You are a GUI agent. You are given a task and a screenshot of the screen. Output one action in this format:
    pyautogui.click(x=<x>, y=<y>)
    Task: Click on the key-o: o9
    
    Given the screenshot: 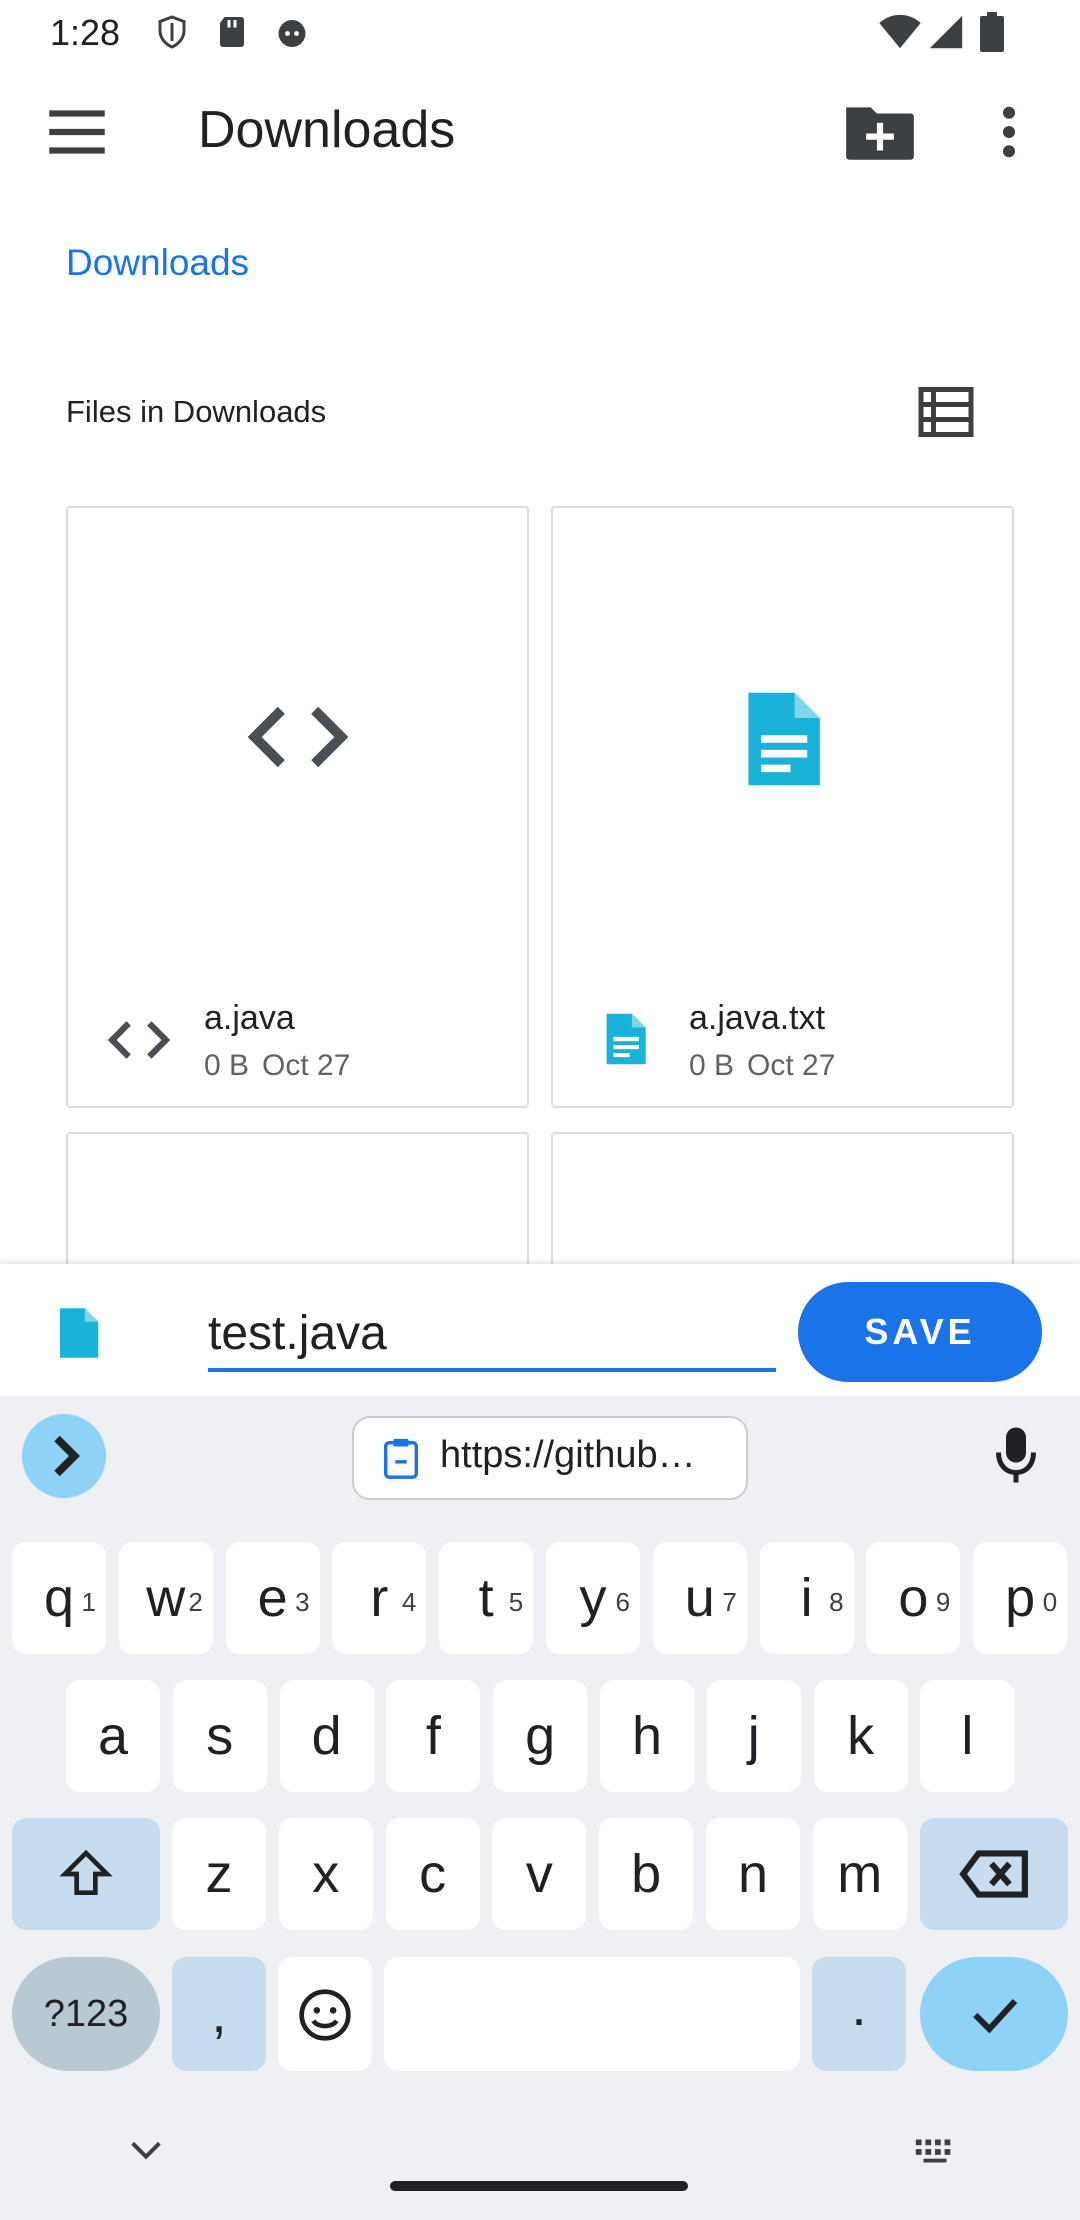 What is the action you would take?
    pyautogui.click(x=913, y=1598)
    